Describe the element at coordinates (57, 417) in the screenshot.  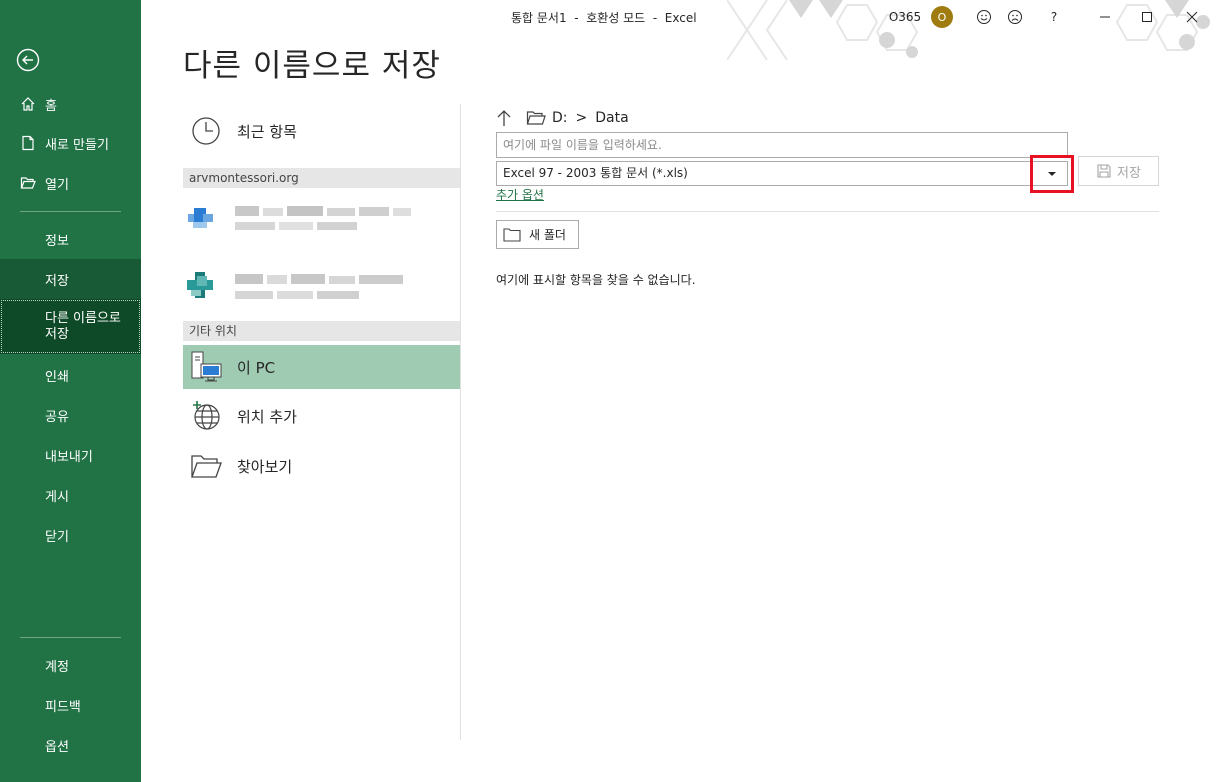
I see `sidebar-item-label: 공유` at that location.